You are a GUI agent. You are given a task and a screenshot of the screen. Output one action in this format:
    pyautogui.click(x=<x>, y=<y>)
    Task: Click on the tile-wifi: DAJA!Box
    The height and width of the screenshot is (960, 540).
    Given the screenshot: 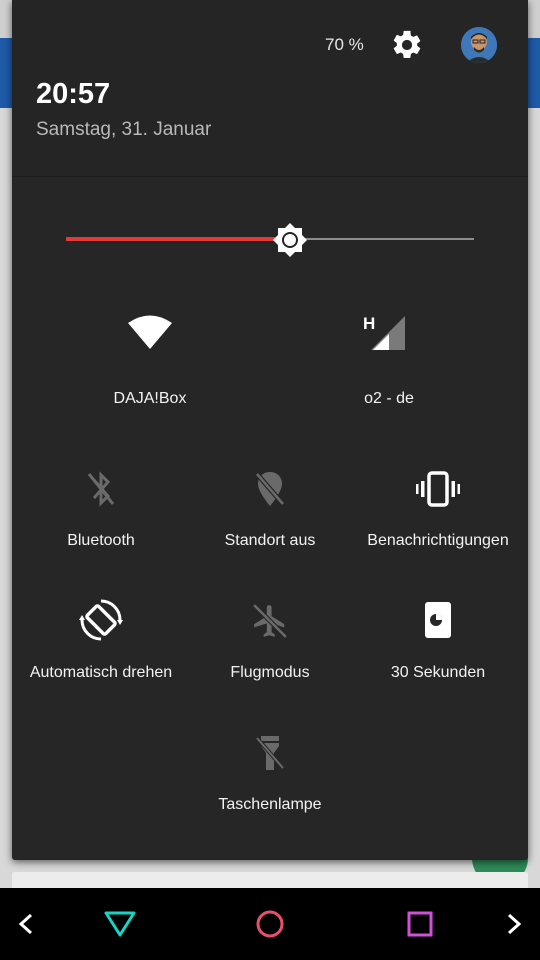 What is the action you would take?
    pyautogui.click(x=150, y=360)
    